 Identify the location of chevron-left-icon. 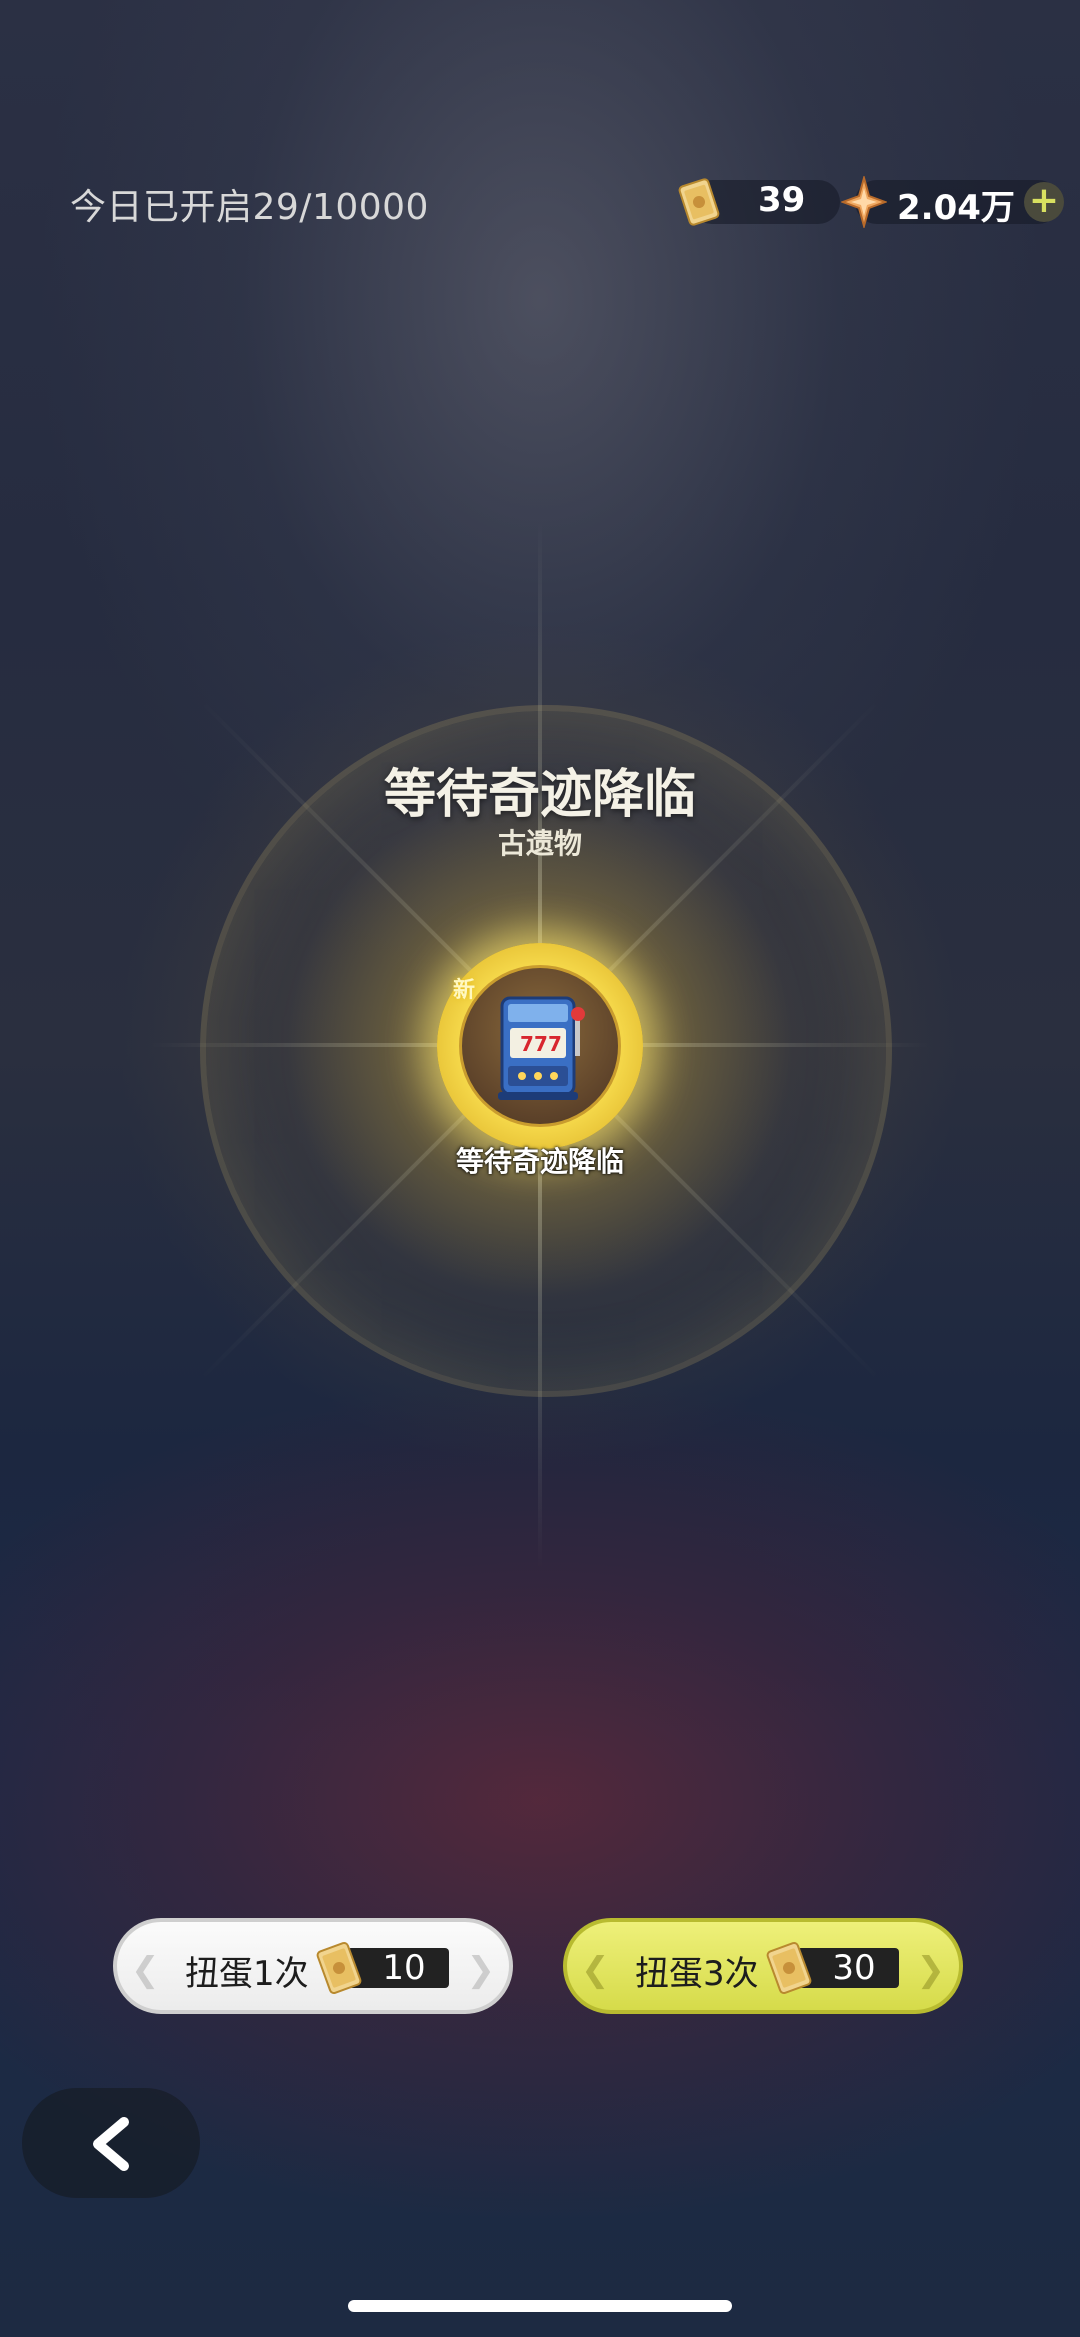
(111, 2144).